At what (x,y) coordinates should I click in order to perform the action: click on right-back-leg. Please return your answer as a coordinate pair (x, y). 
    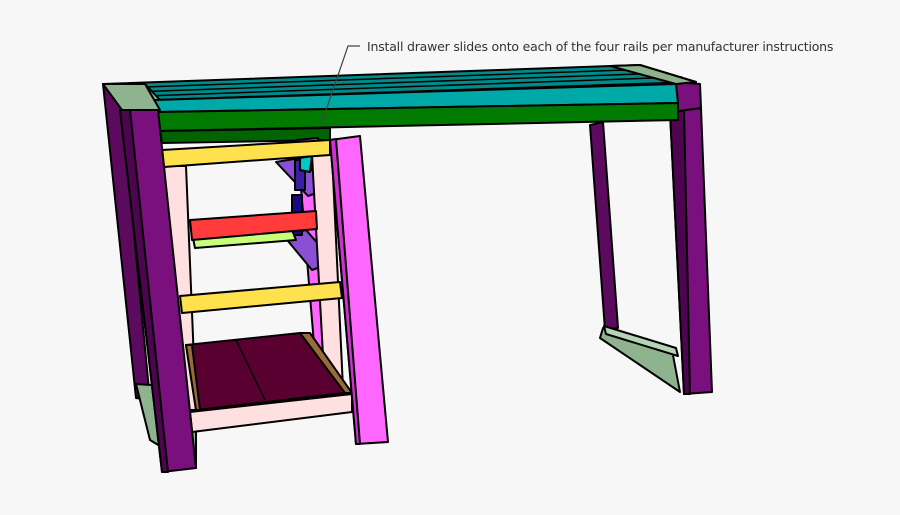
    Looking at the image, I should click on (604, 226).